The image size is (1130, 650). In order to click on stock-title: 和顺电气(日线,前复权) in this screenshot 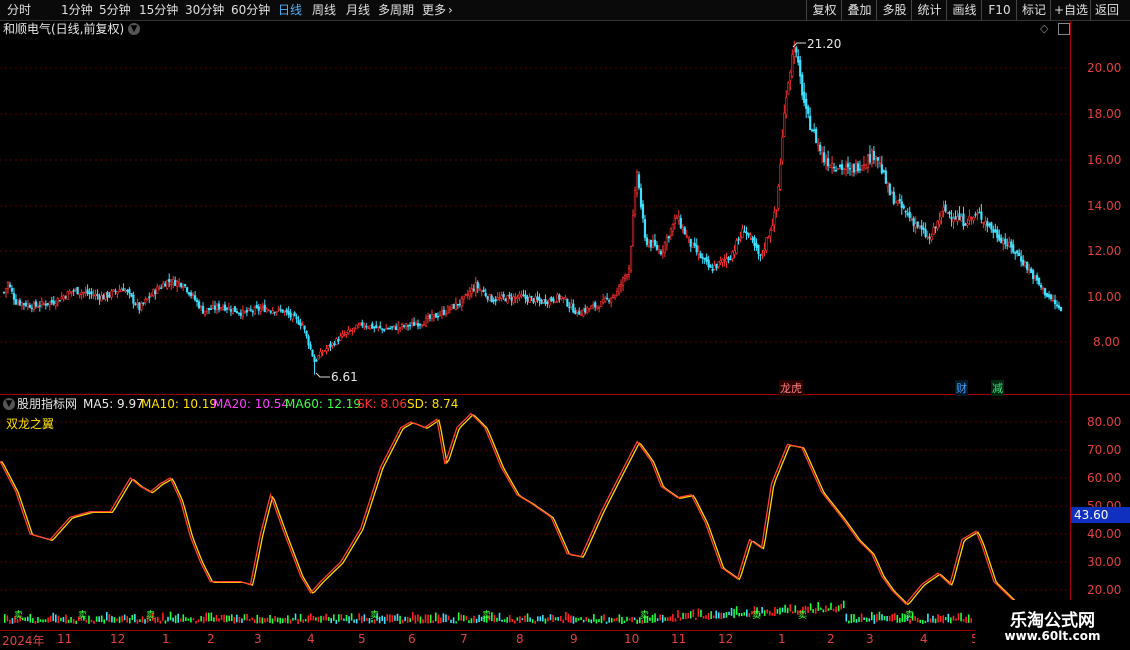, I will do `click(63, 29)`.